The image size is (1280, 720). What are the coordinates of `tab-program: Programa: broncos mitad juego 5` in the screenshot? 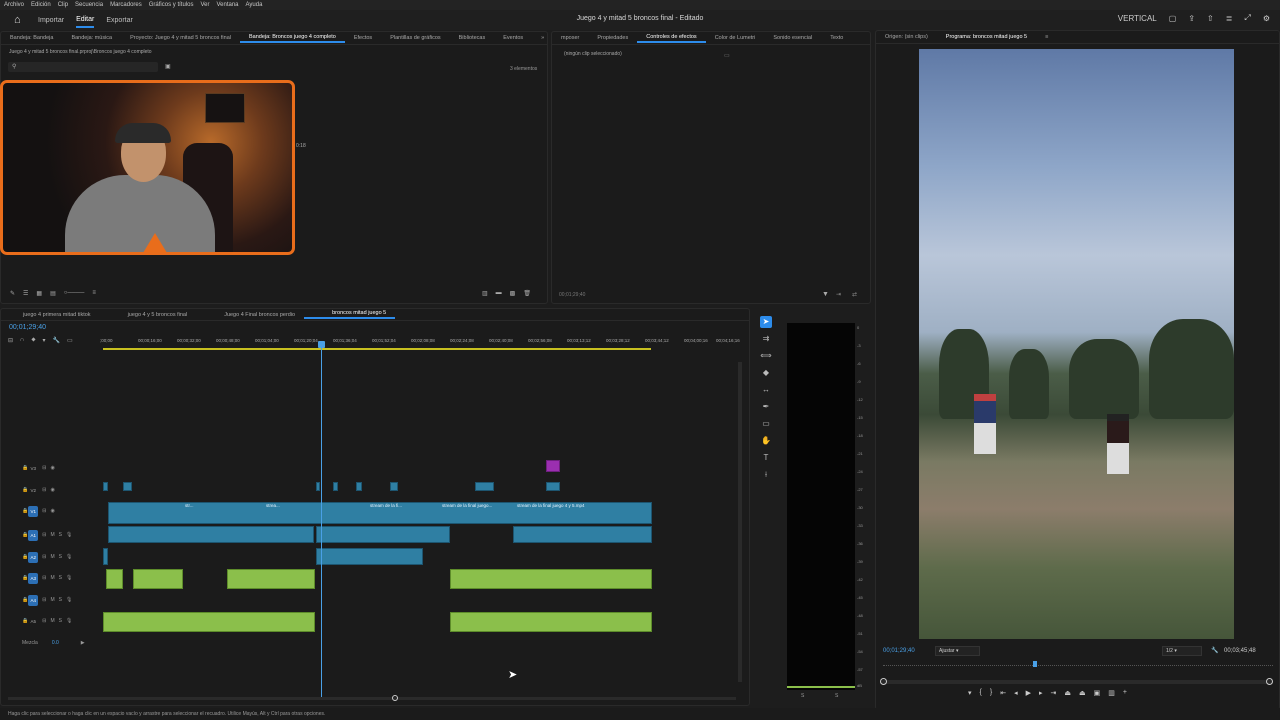 It's located at (986, 37).